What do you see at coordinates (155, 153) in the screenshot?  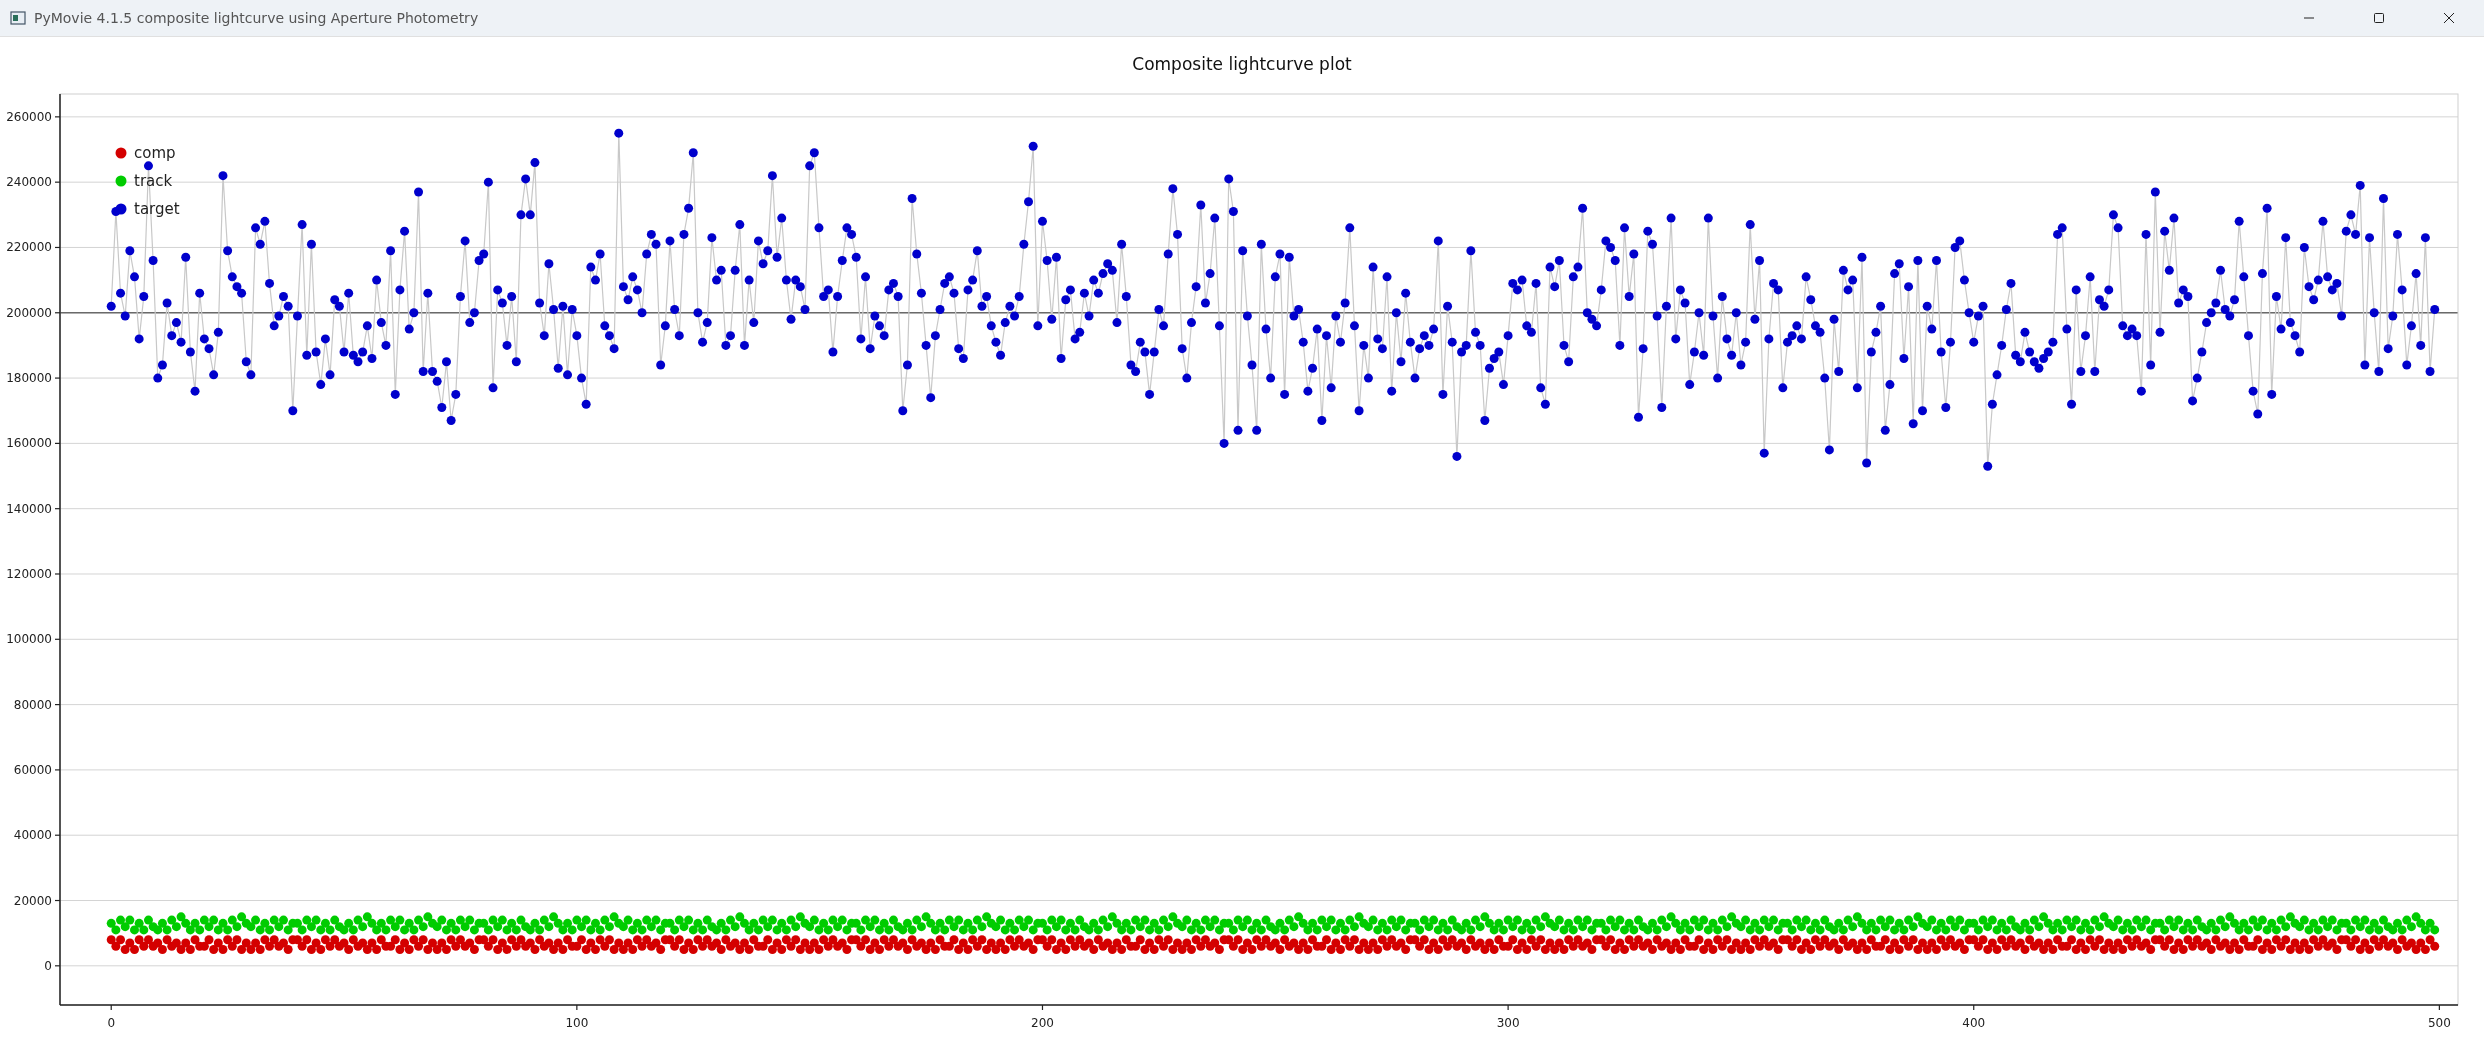 I see `legend-label: comp` at bounding box center [155, 153].